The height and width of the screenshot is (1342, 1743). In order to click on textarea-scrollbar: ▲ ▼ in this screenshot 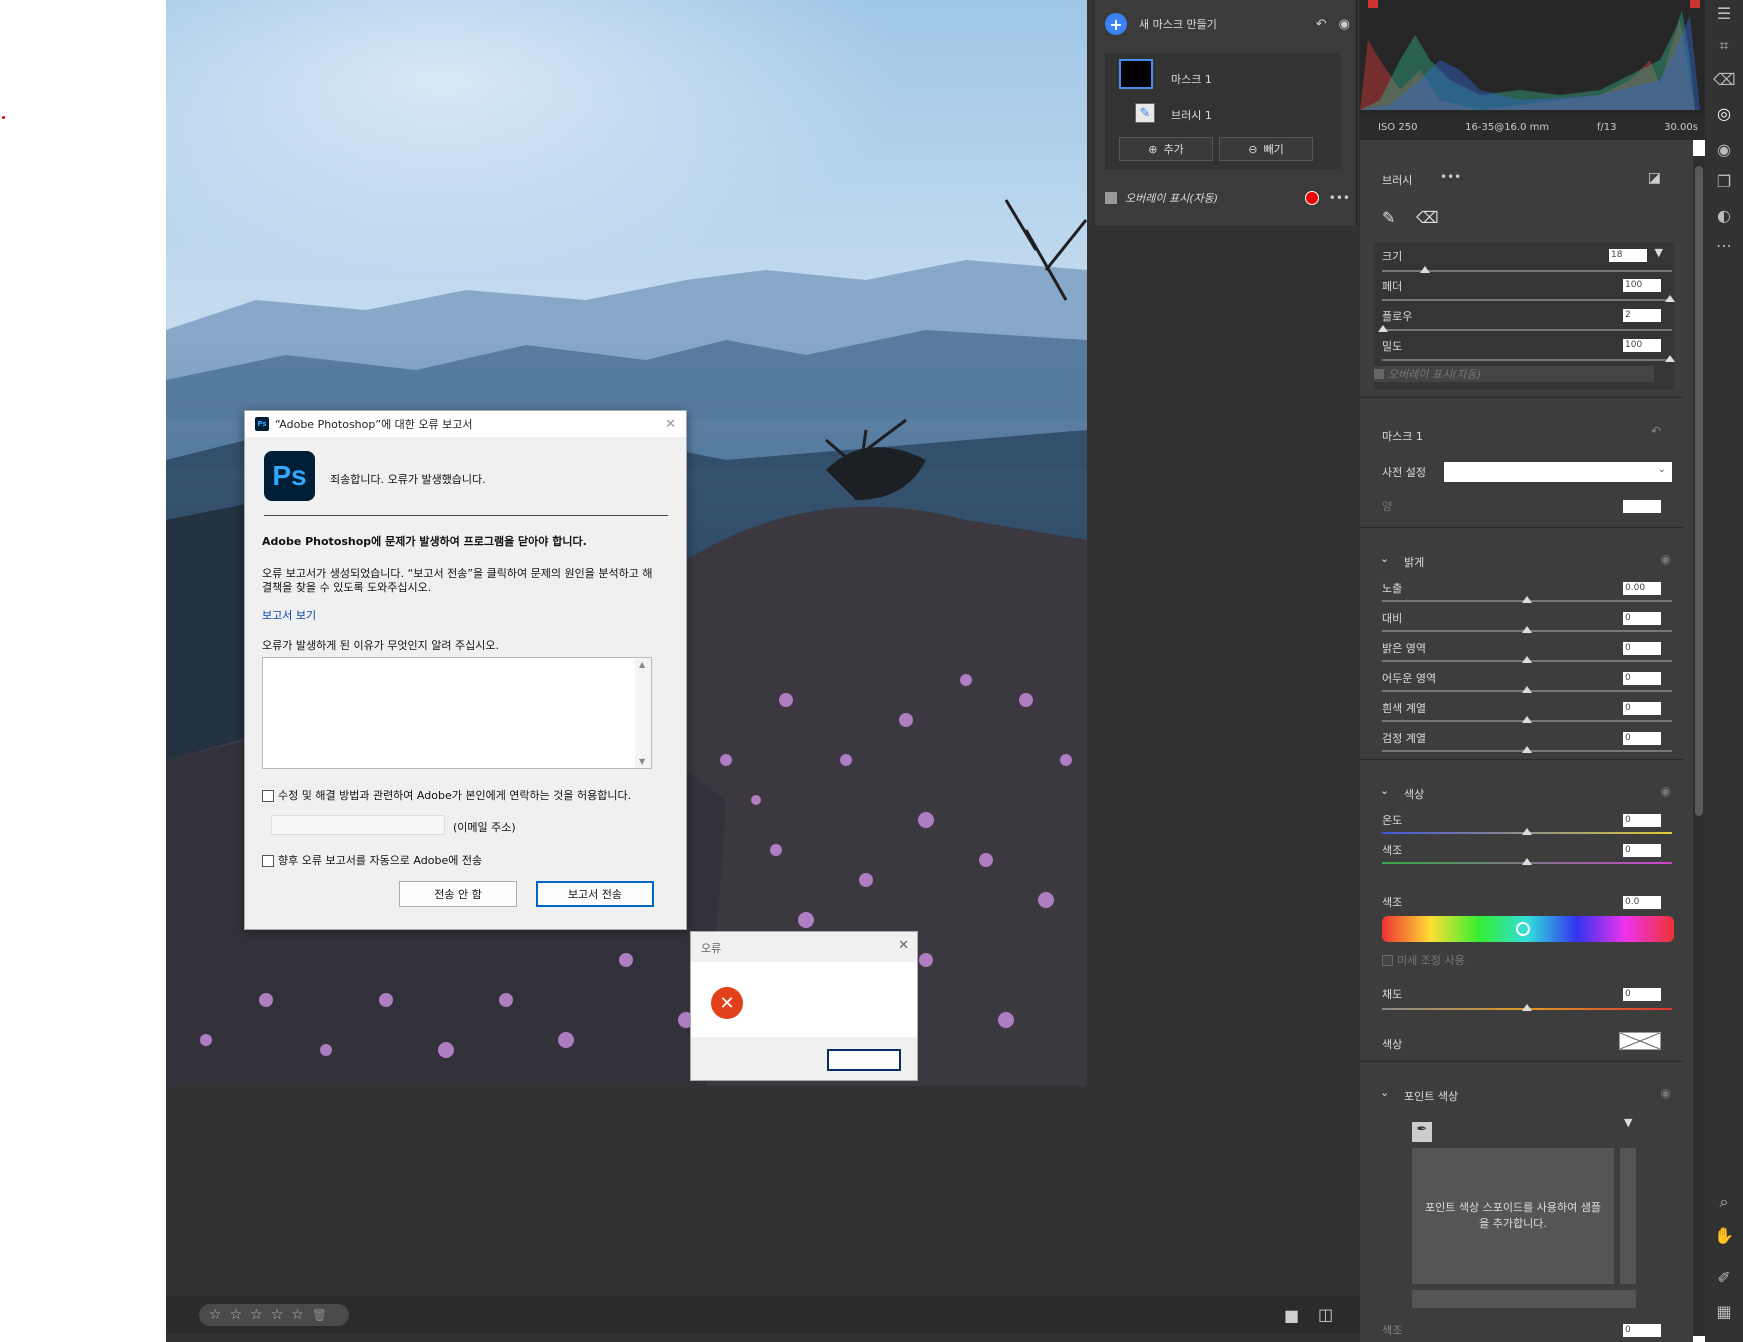, I will do `click(643, 713)`.